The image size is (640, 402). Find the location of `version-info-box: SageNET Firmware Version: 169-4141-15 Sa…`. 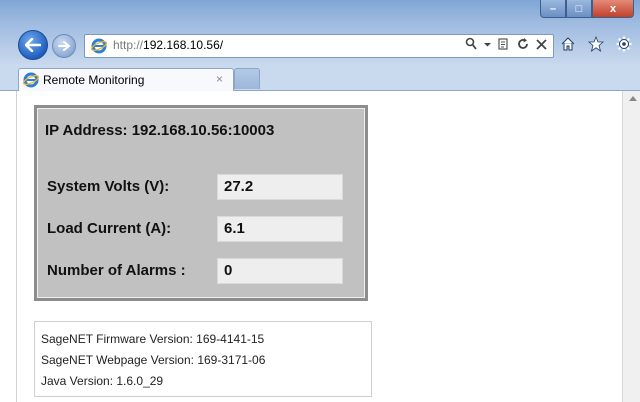

version-info-box: SageNET Firmware Version: 169-4141-15 Sa… is located at coordinates (203, 359).